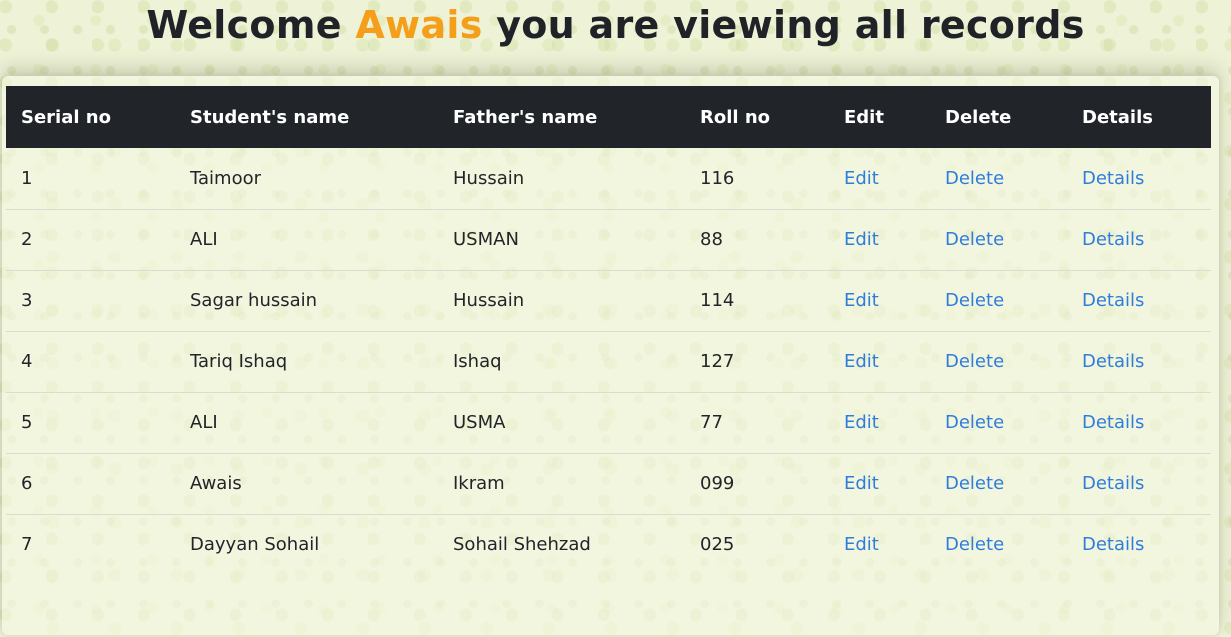 This screenshot has width=1231, height=637. What do you see at coordinates (711, 422) in the screenshot?
I see `roll-no-cell: 77` at bounding box center [711, 422].